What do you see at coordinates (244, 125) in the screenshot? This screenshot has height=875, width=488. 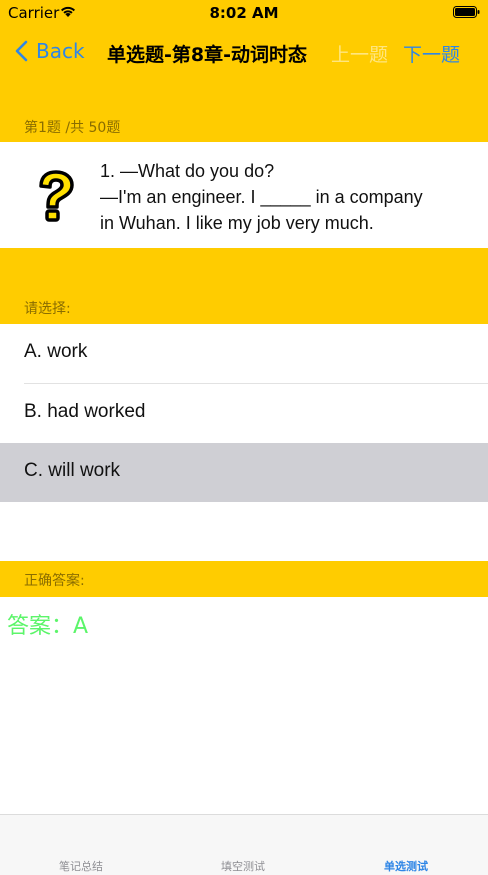 I see `progress-row: 第1题 /共 50题` at bounding box center [244, 125].